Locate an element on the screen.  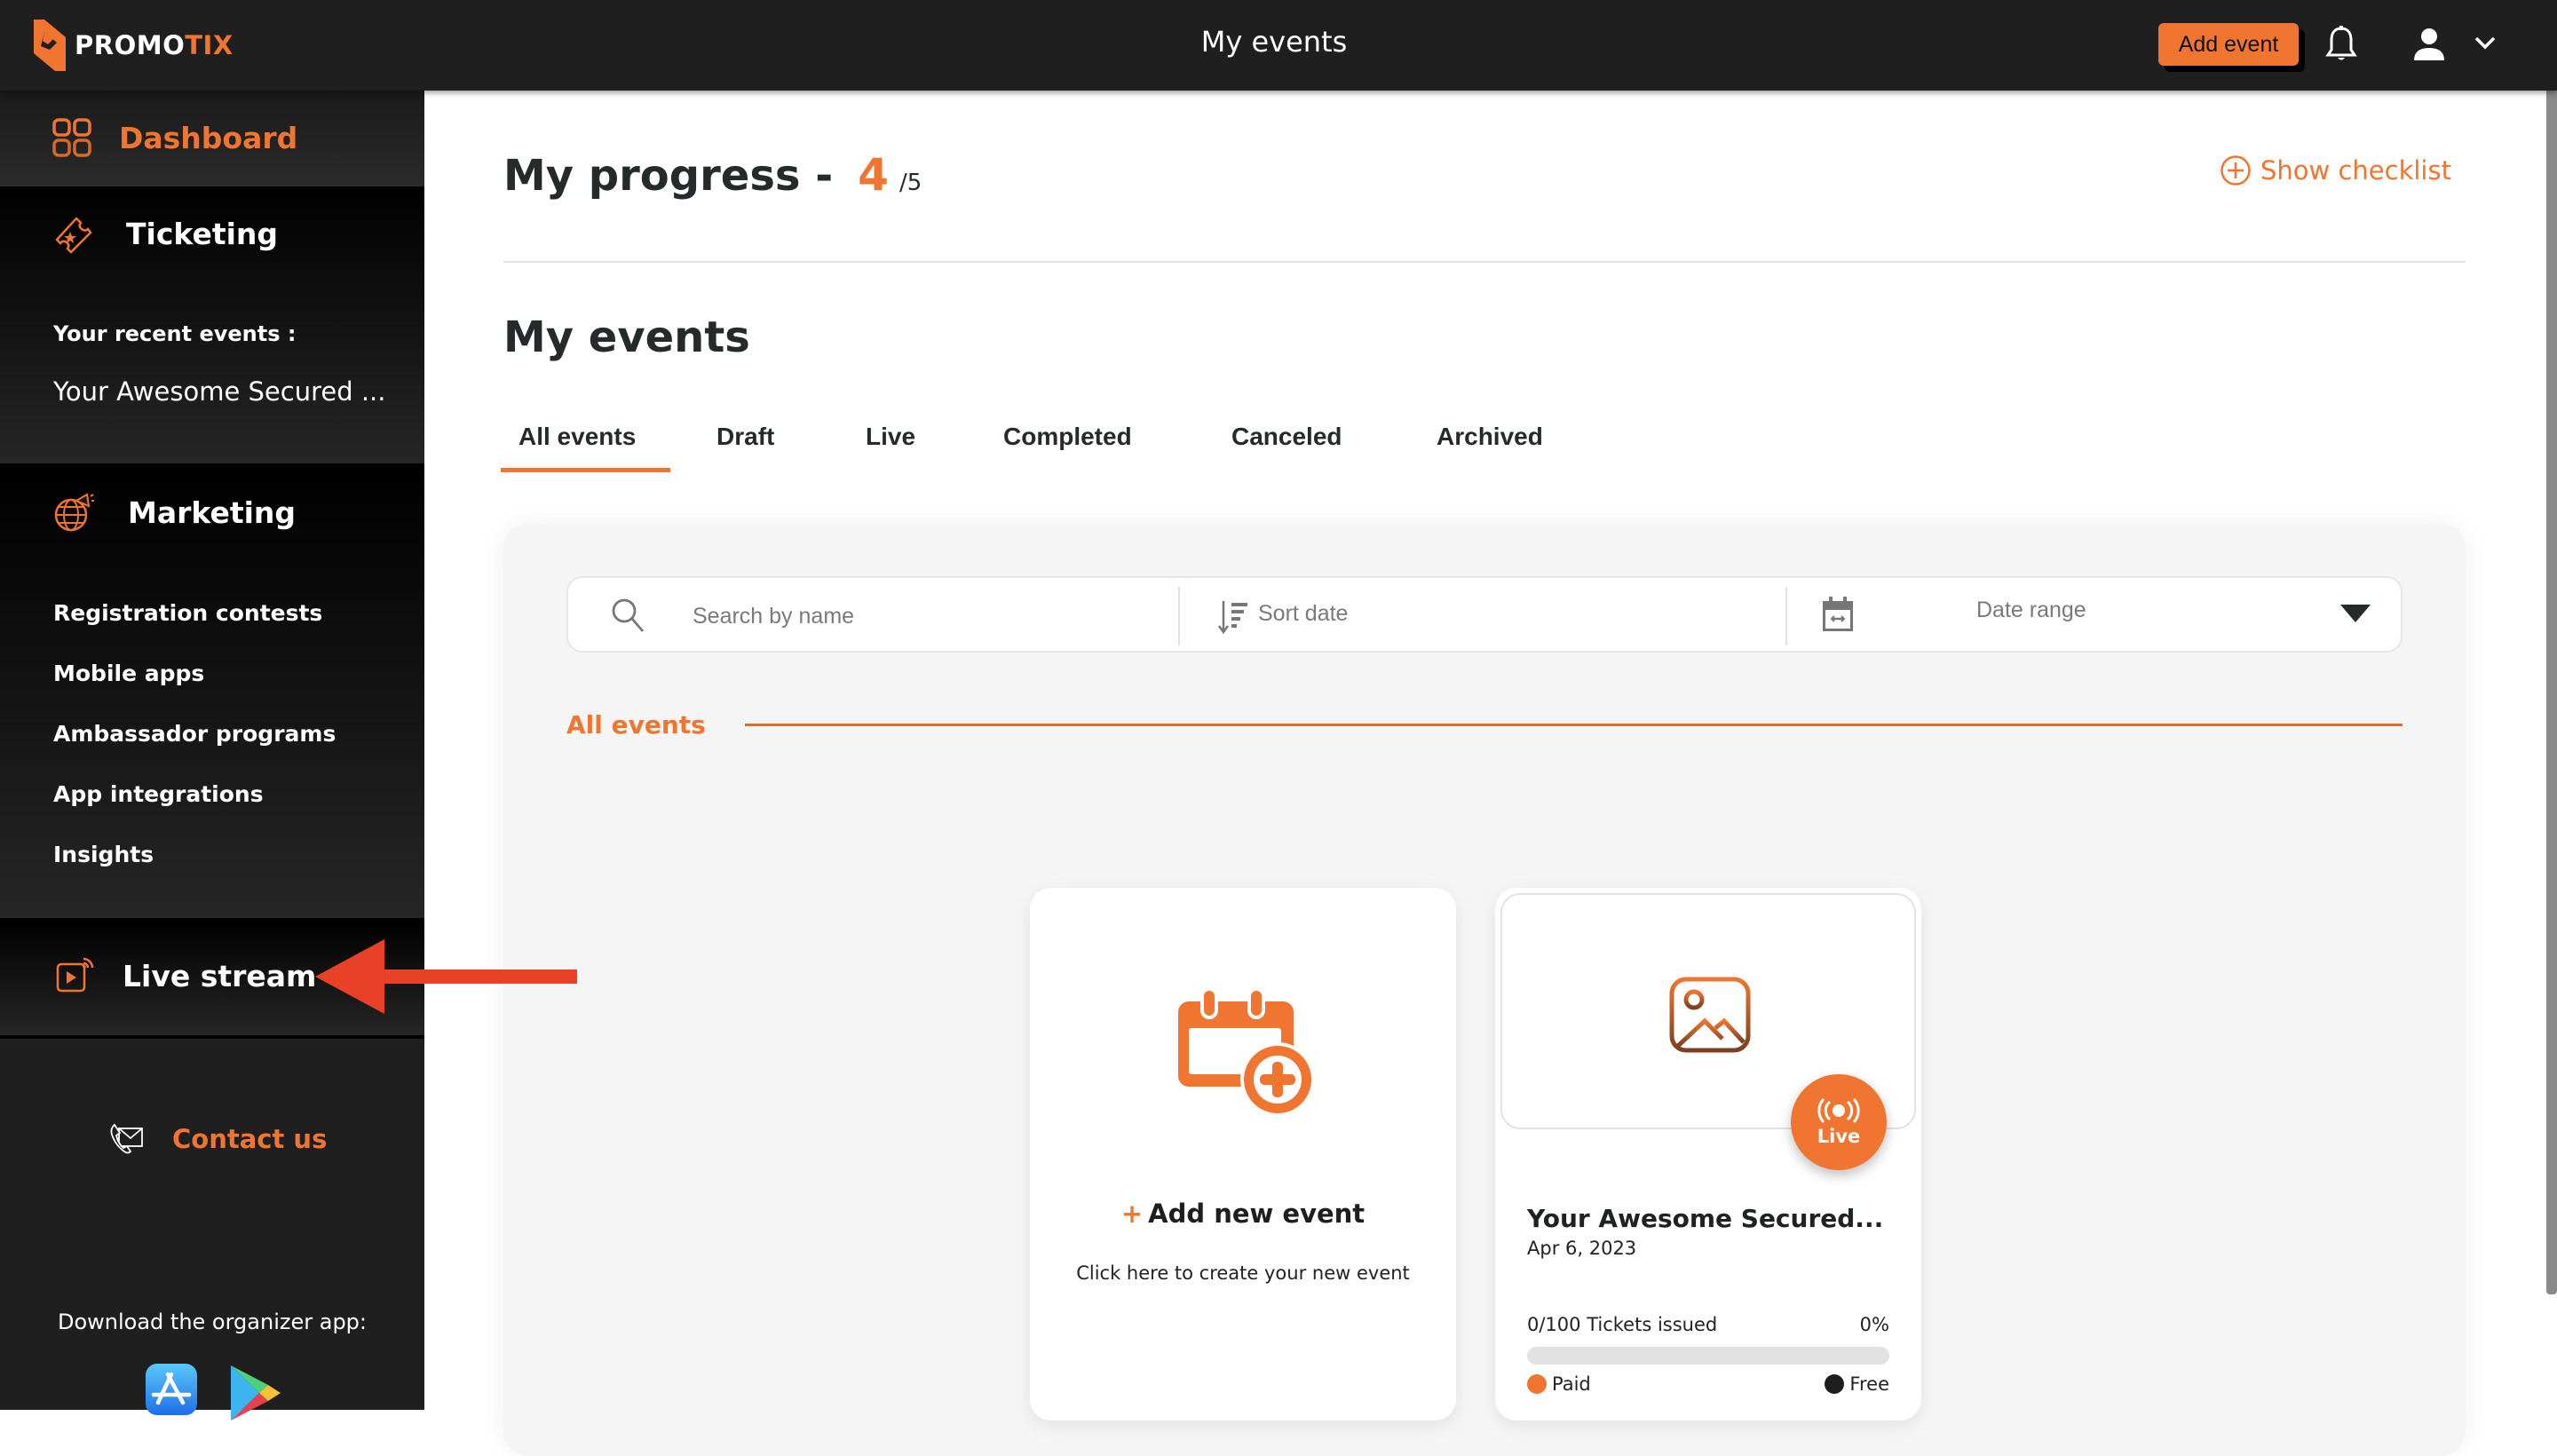
progress-heading: My progress - 4 /5 is located at coordinates (712, 175).